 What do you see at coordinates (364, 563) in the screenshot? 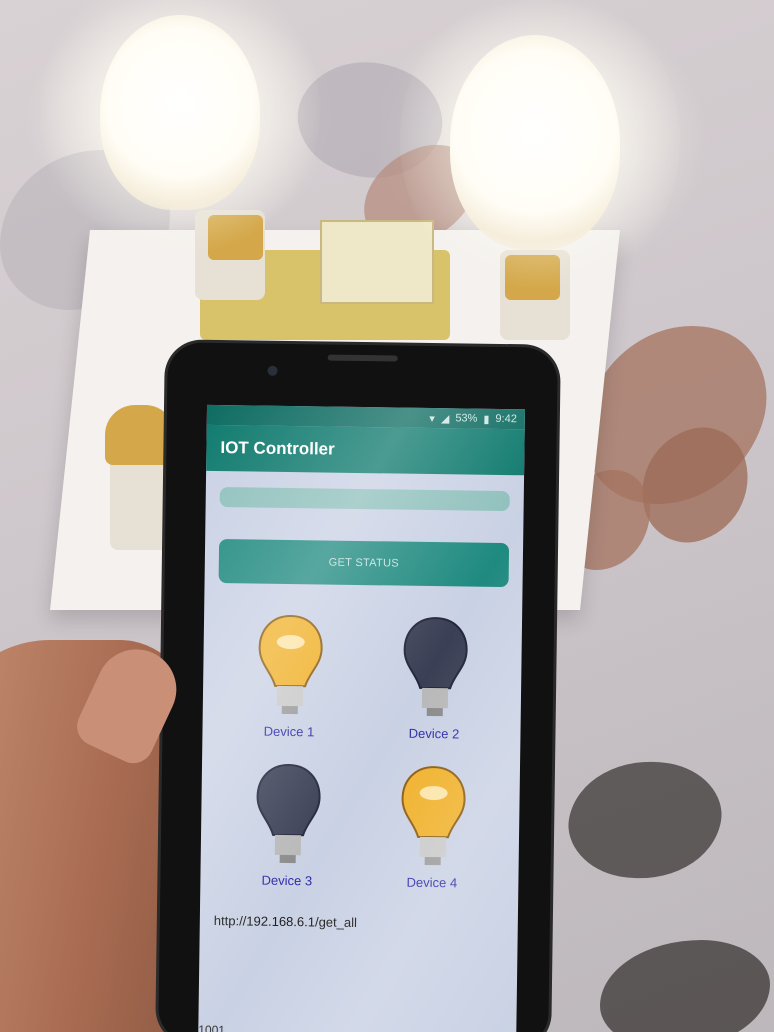
I see `get-status-button: GET STATUS` at bounding box center [364, 563].